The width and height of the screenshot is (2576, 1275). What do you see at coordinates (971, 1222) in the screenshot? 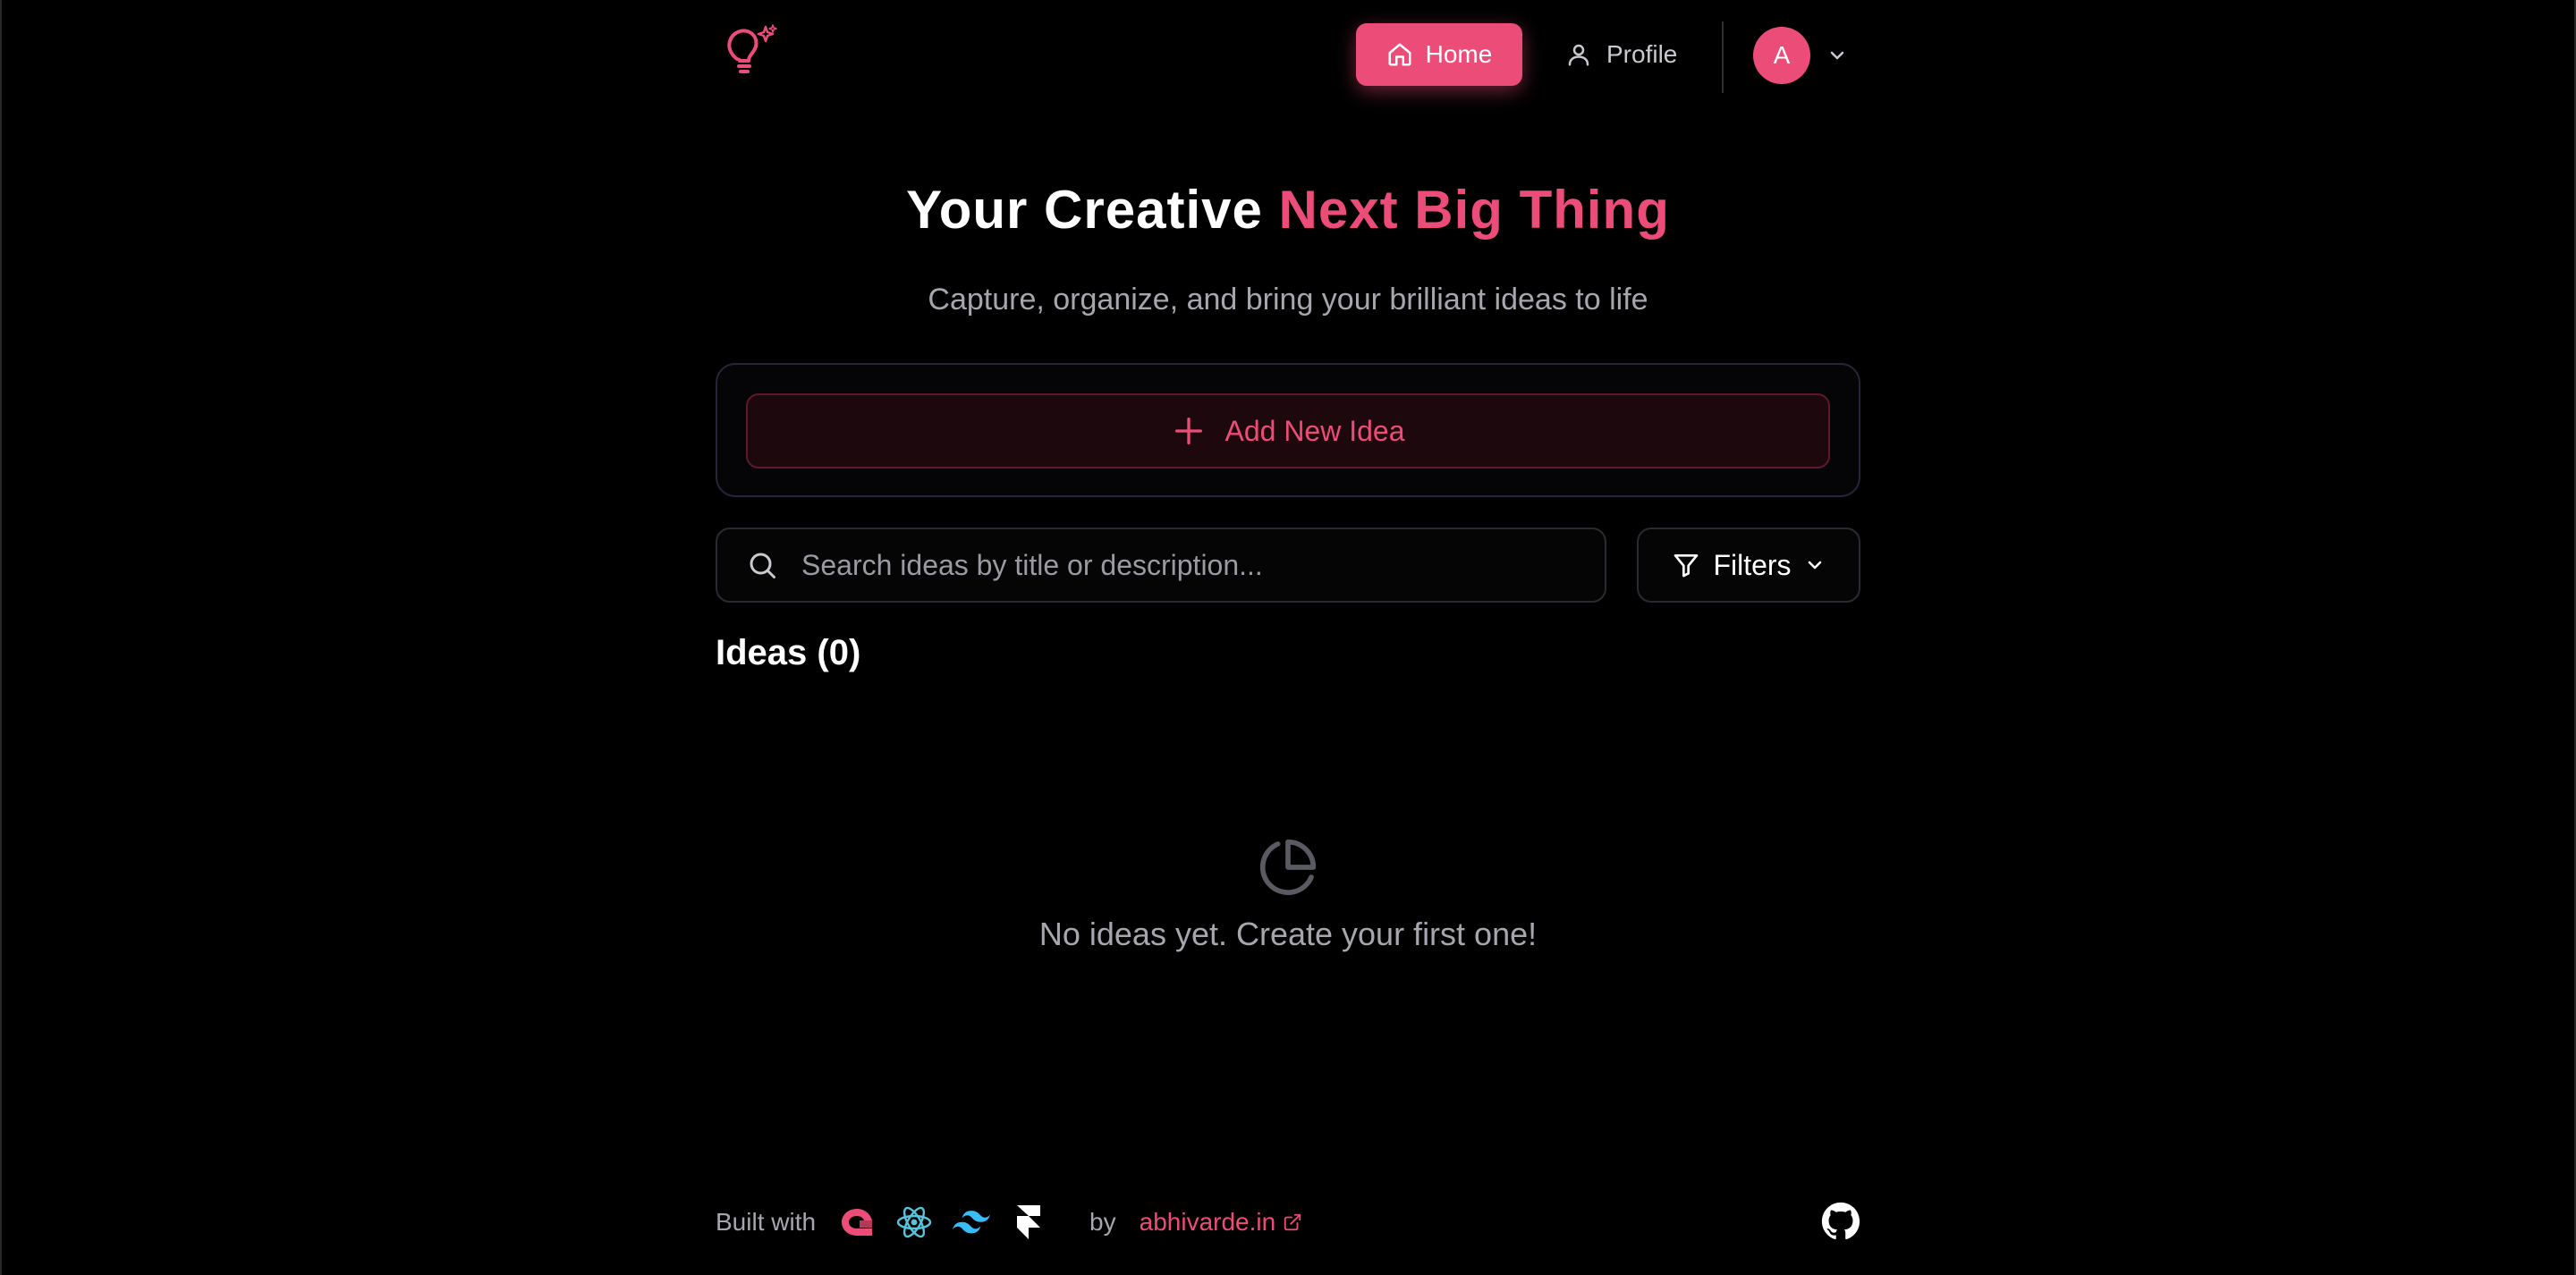
I see `tailwind-icon` at bounding box center [971, 1222].